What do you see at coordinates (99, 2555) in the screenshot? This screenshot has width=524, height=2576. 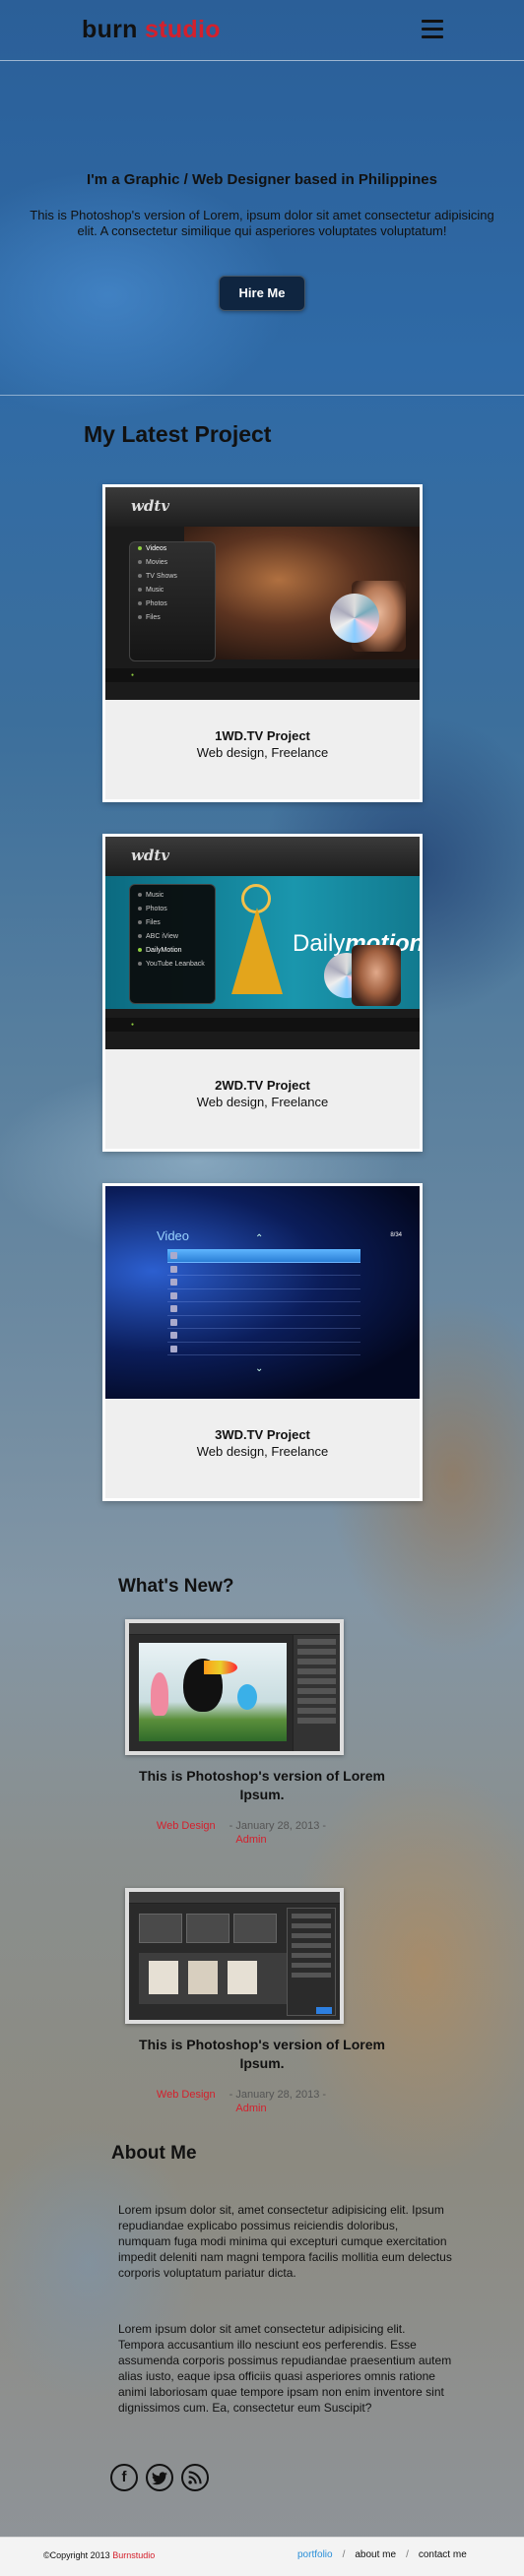 I see `copyright: ©Copyright 2013 Burnstudio` at bounding box center [99, 2555].